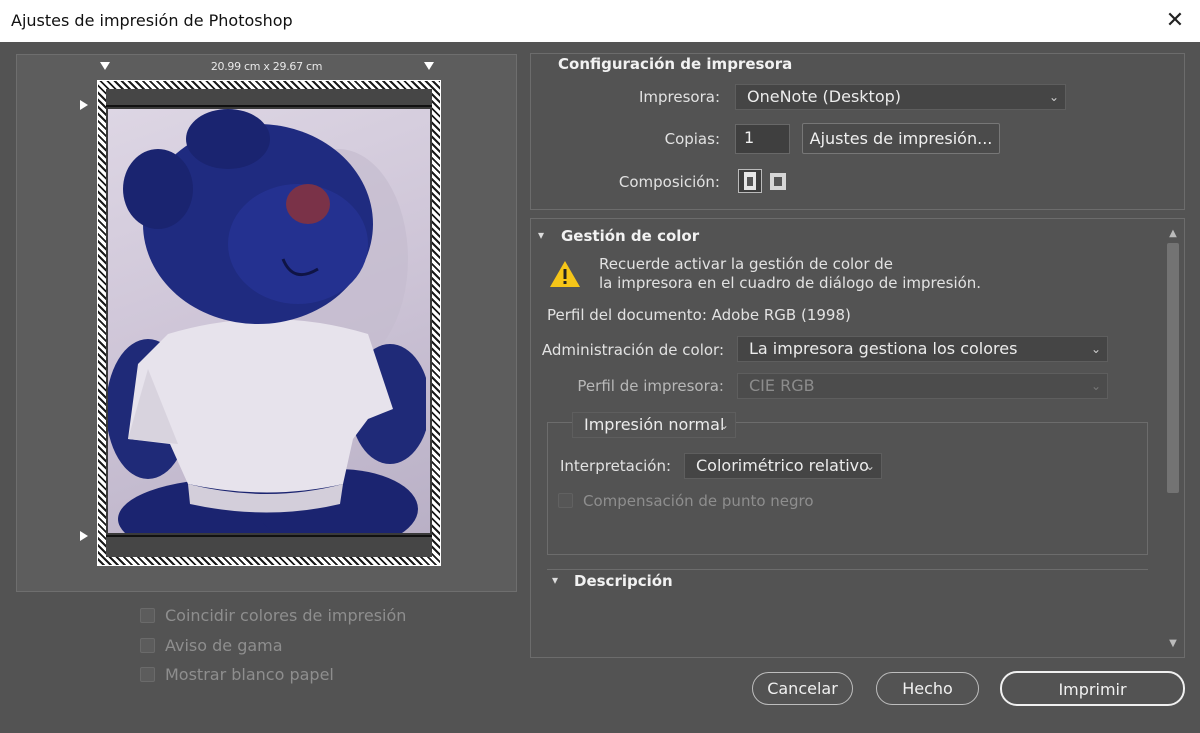 The width and height of the screenshot is (1200, 733). I want to click on document-profile: Perfil del documento: Adobe RGB (1998), so click(699, 315).